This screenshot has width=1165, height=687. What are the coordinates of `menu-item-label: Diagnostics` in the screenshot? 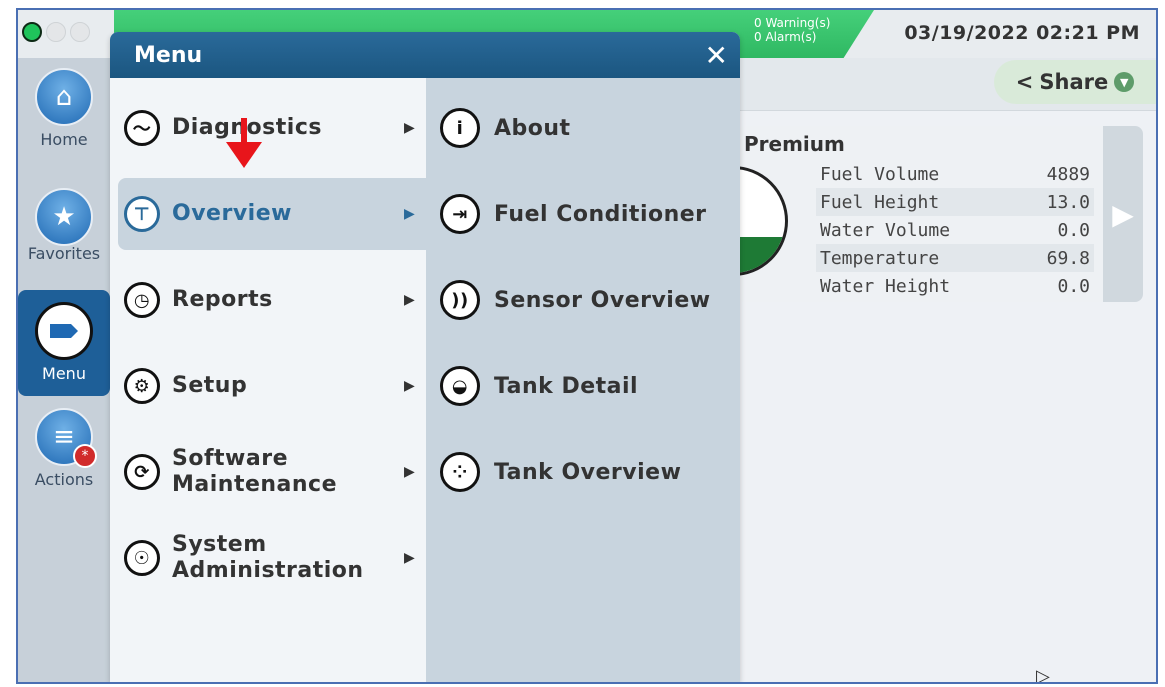 It's located at (288, 128).